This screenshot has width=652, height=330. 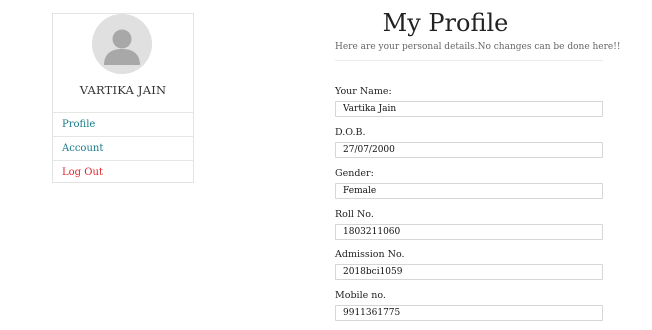 What do you see at coordinates (370, 254) in the screenshot?
I see `admission-no-label: Admission No.` at bounding box center [370, 254].